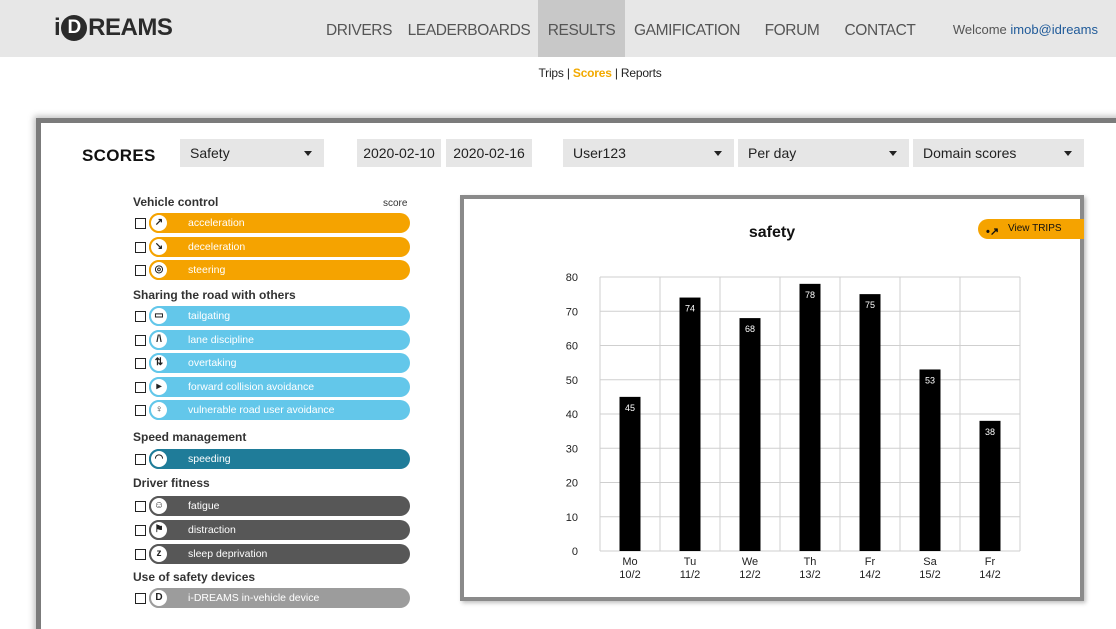 Image resolution: width=1116 pixels, height=629 pixels. Describe the element at coordinates (140, 459) in the screenshot. I see `speeding-checkbox` at that location.